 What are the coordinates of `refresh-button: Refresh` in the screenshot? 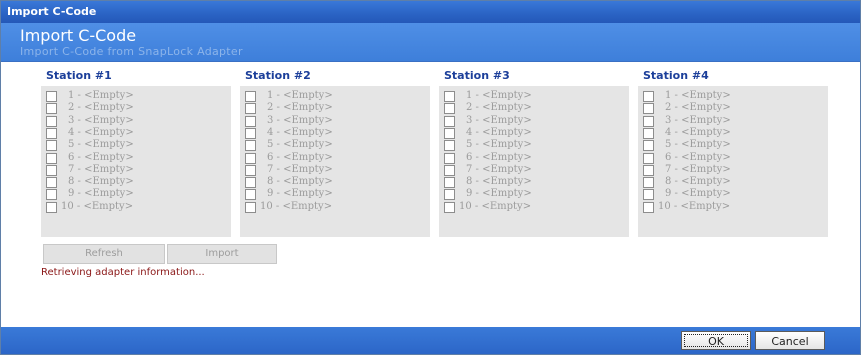 It's located at (104, 254).